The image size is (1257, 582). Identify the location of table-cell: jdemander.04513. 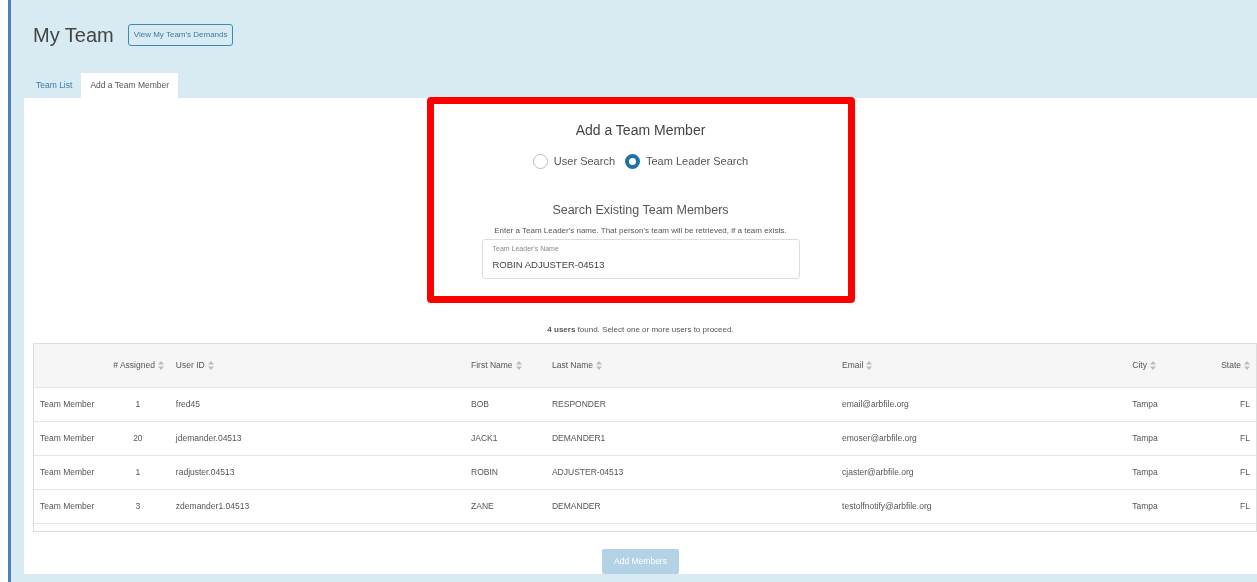
(317, 438).